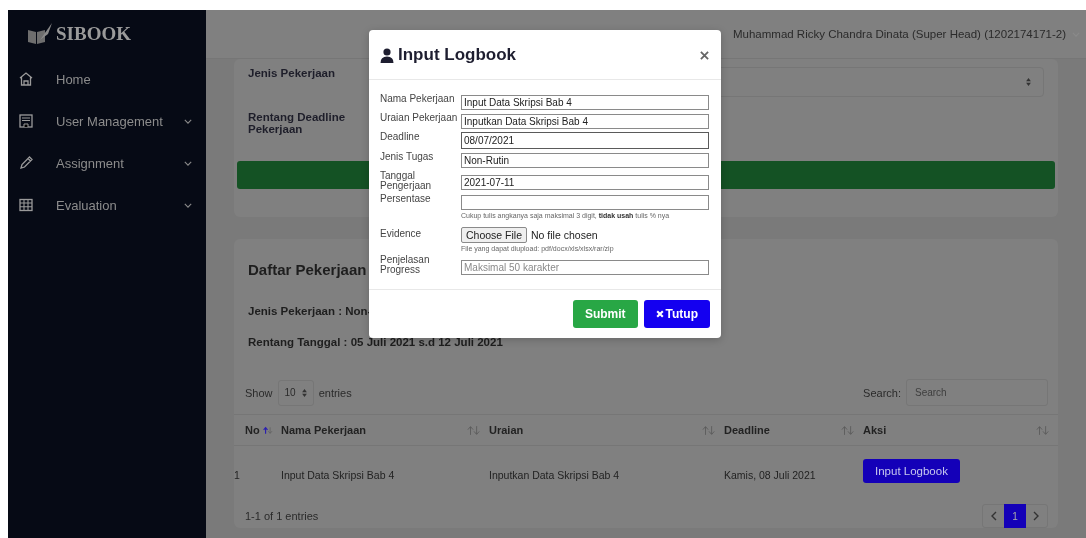 This screenshot has height=538, width=1086. I want to click on show-label: Show, so click(259, 392).